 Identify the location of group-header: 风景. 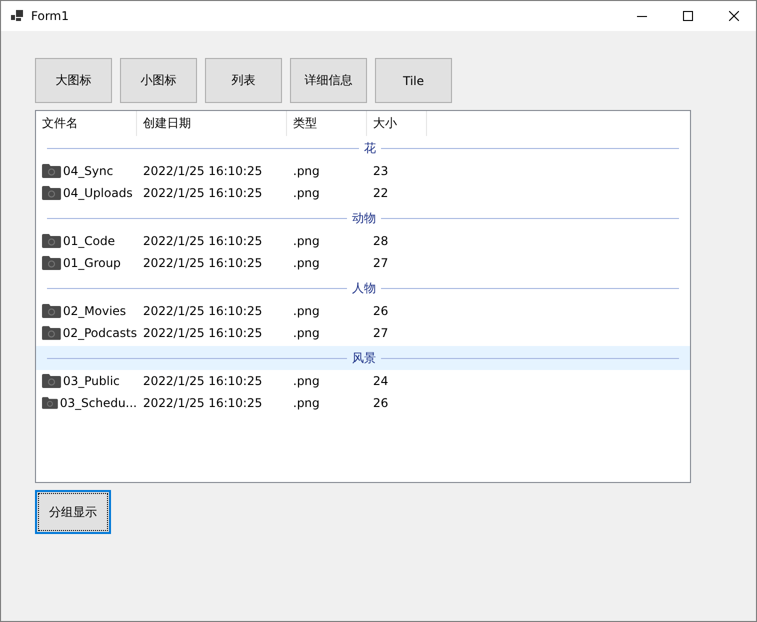
(363, 358).